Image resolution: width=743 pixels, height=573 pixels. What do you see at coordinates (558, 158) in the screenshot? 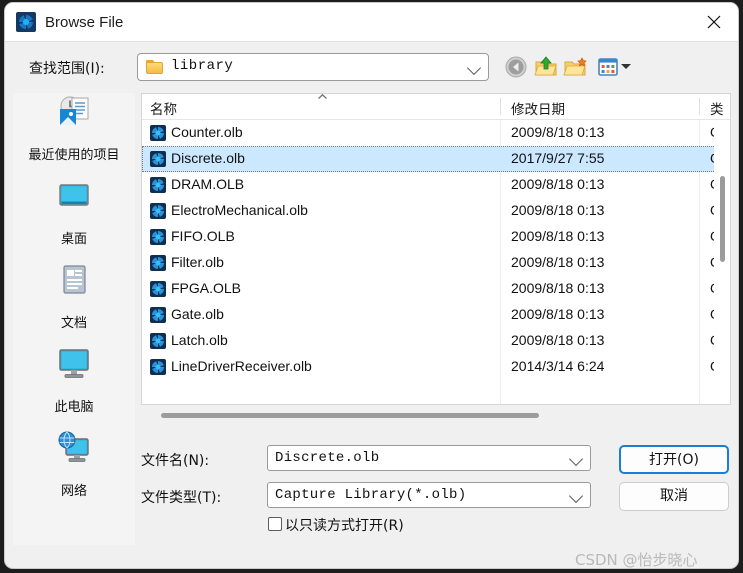
I see `file-date-cell: 2017/9/27 7:55` at bounding box center [558, 158].